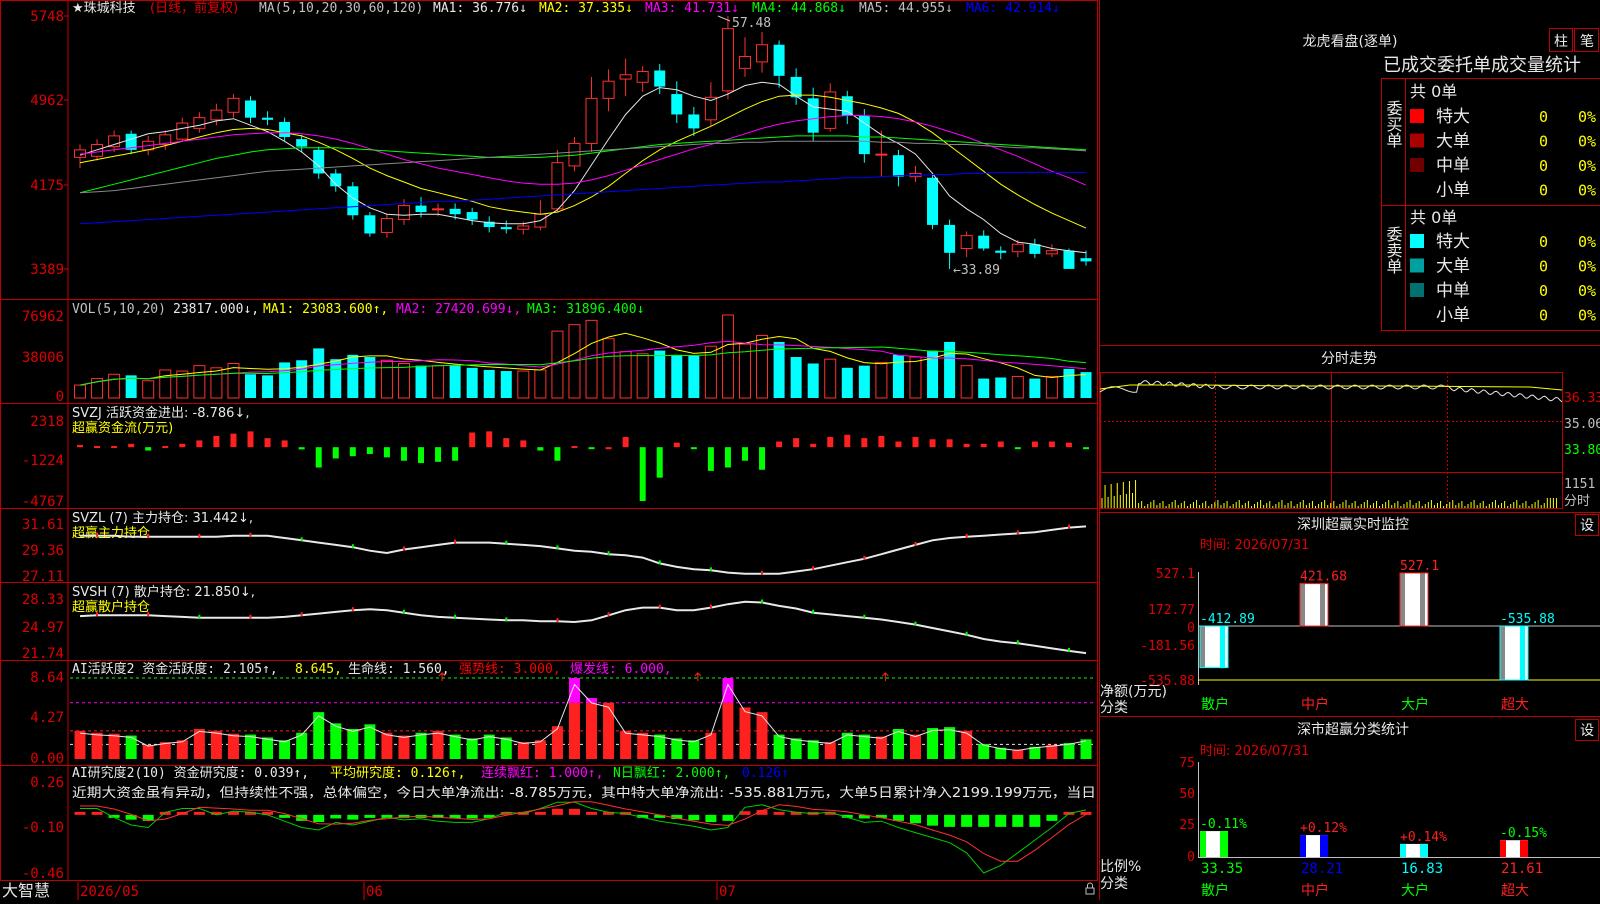 This screenshot has height=904, width=1600. What do you see at coordinates (1187, 825) in the screenshot?
I see `classify-tick: 25` at bounding box center [1187, 825].